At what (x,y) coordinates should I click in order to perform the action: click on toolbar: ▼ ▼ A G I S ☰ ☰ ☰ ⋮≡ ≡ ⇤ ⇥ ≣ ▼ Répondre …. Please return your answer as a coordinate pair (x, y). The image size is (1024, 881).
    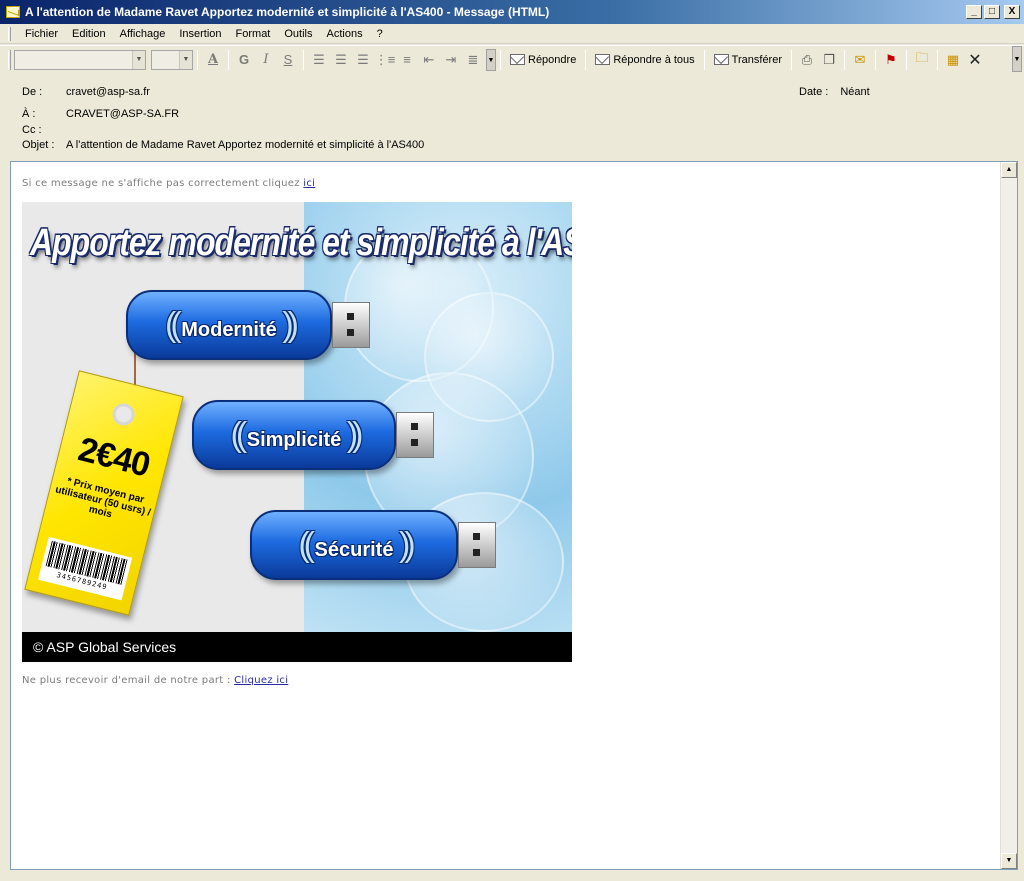
    Looking at the image, I should click on (512, 59).